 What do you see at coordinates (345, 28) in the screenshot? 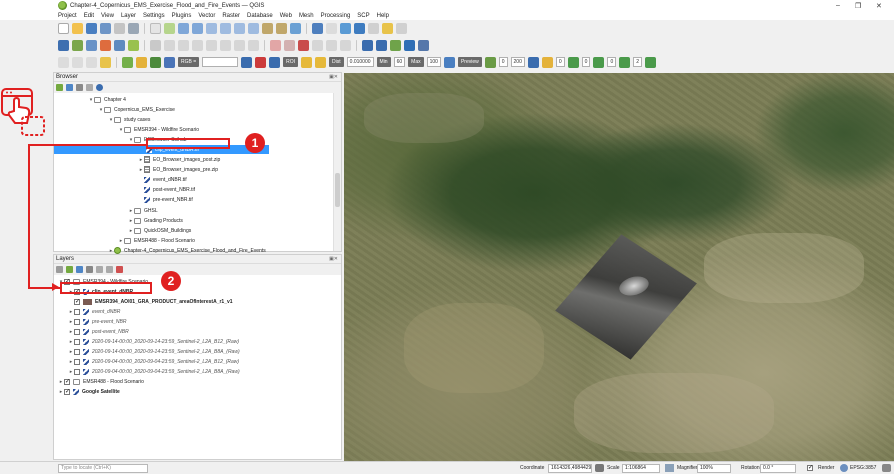
I see `field-calc-icon` at bounding box center [345, 28].